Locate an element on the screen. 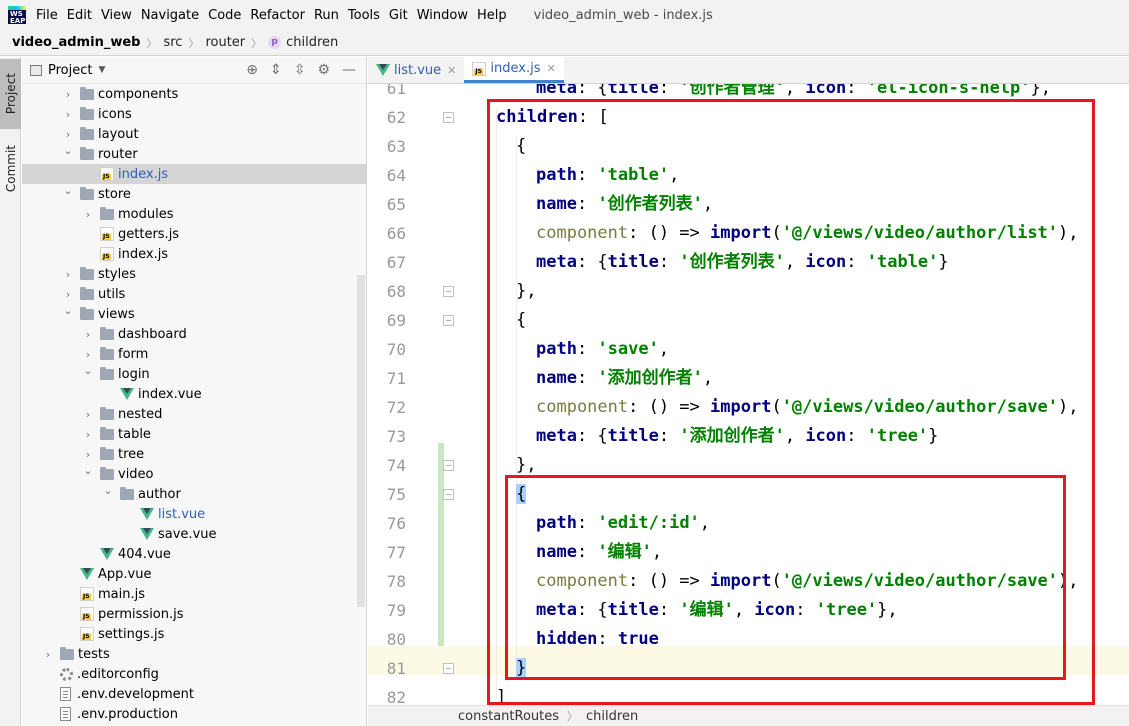 The image size is (1129, 726). menu-refactor: Refactor is located at coordinates (281, 15).